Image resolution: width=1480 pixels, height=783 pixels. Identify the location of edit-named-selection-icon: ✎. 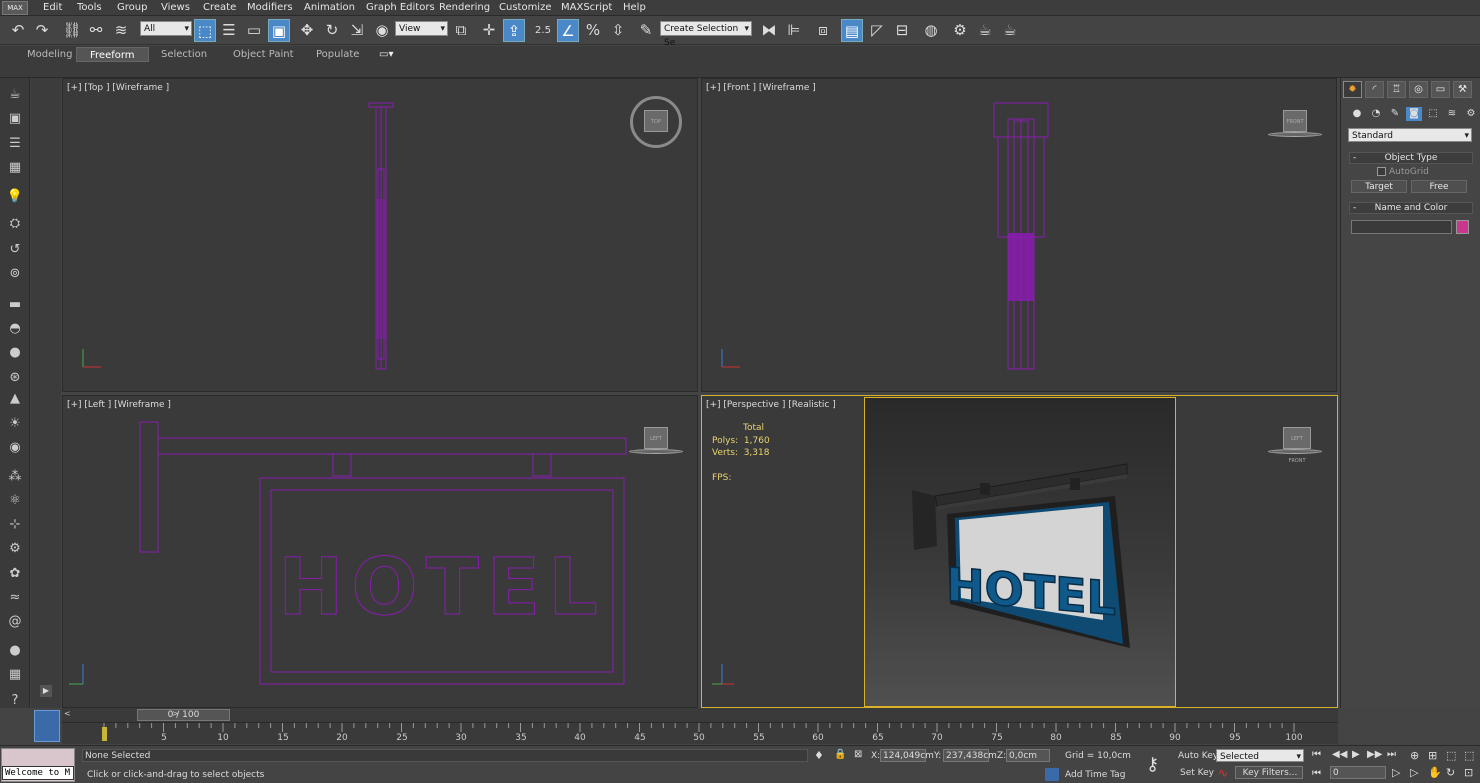
(646, 30).